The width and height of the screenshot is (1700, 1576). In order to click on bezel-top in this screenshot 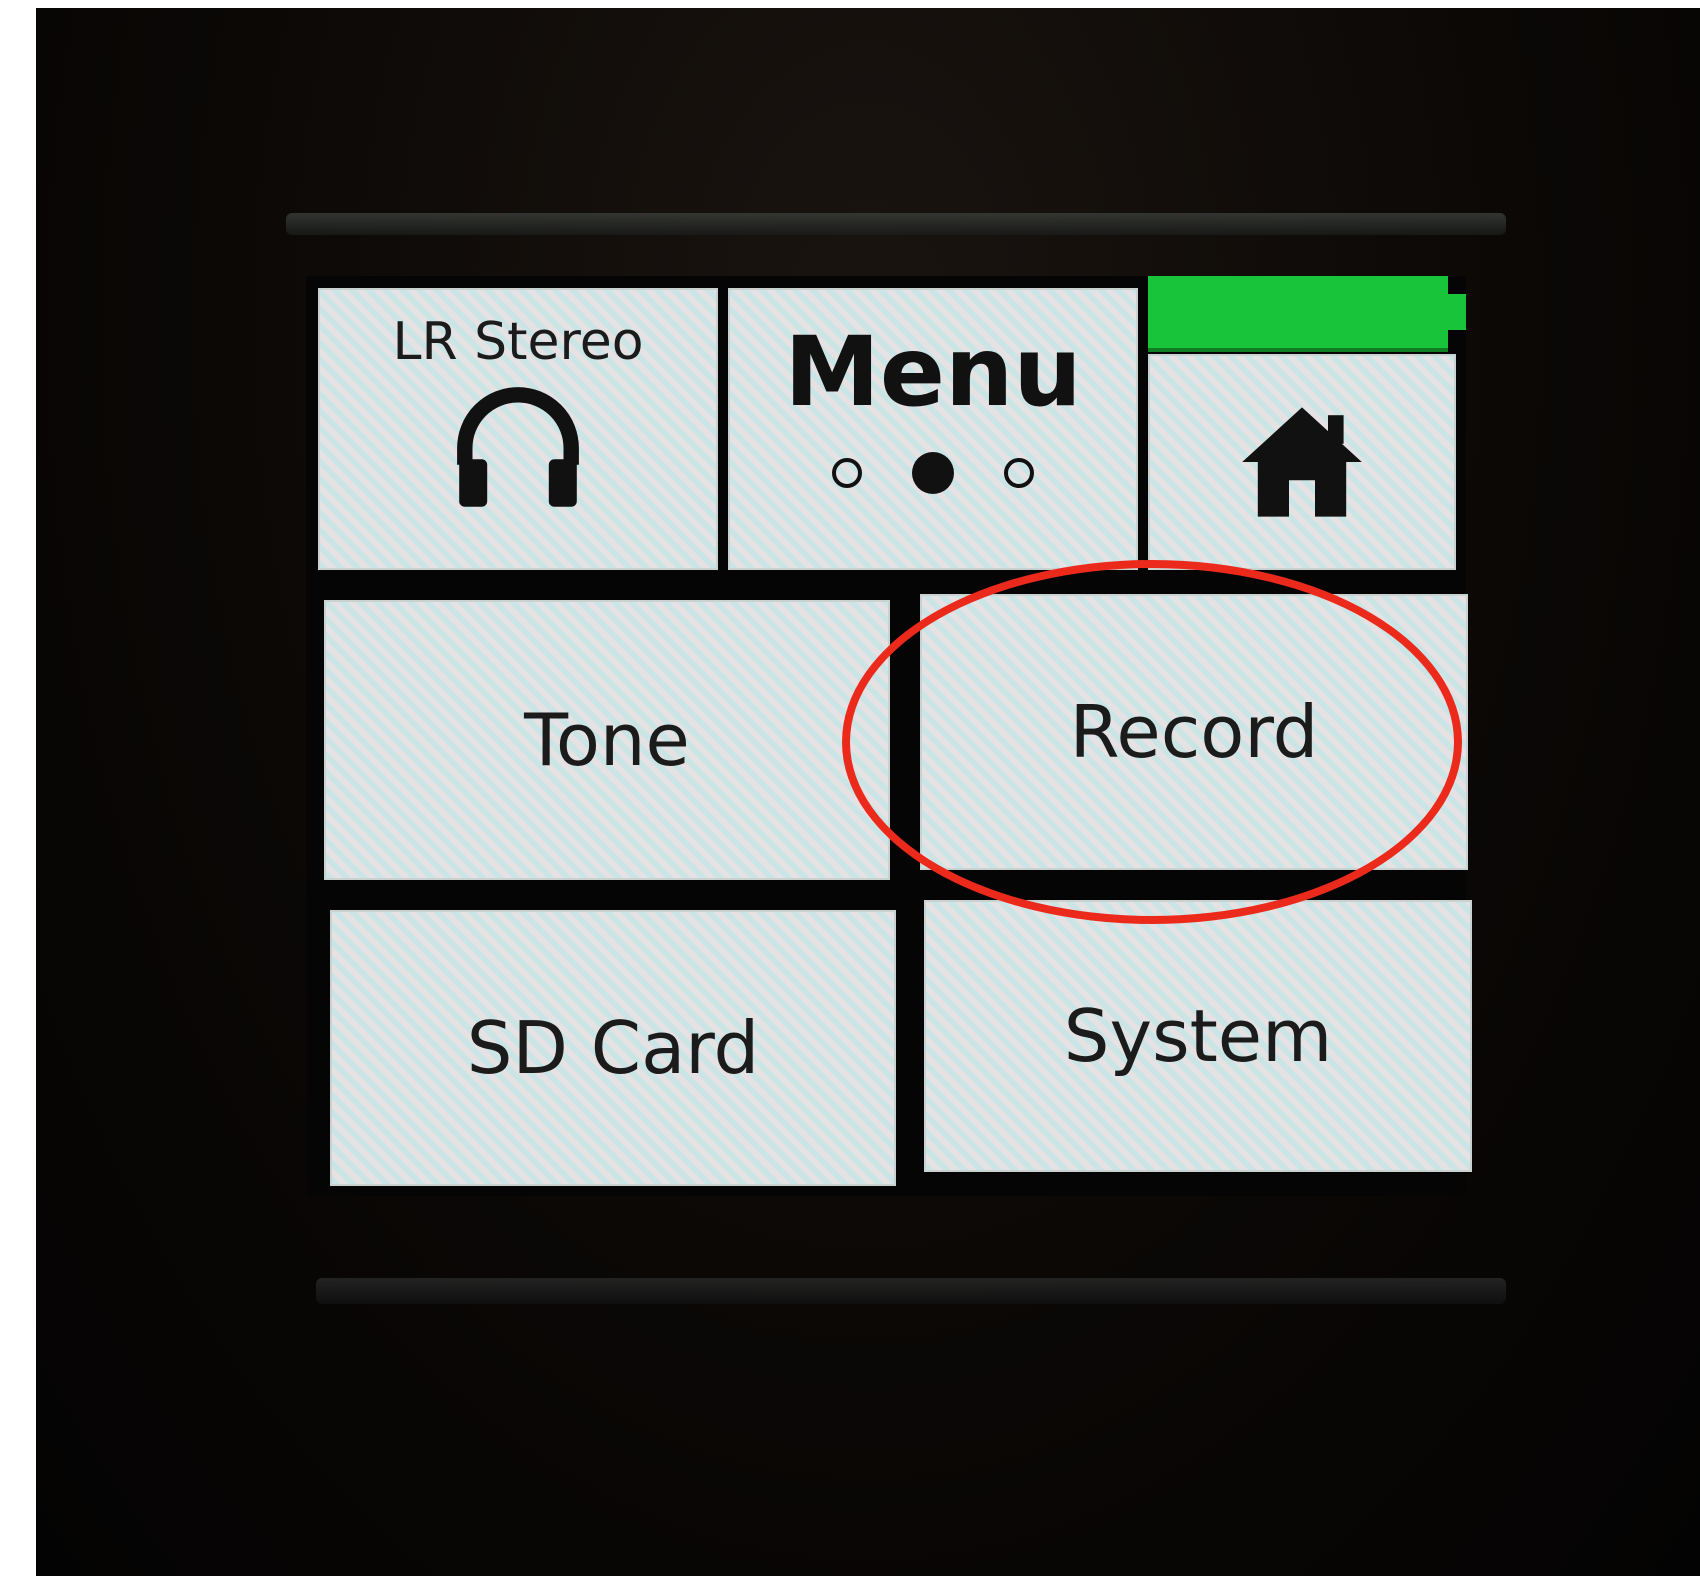, I will do `click(896, 224)`.